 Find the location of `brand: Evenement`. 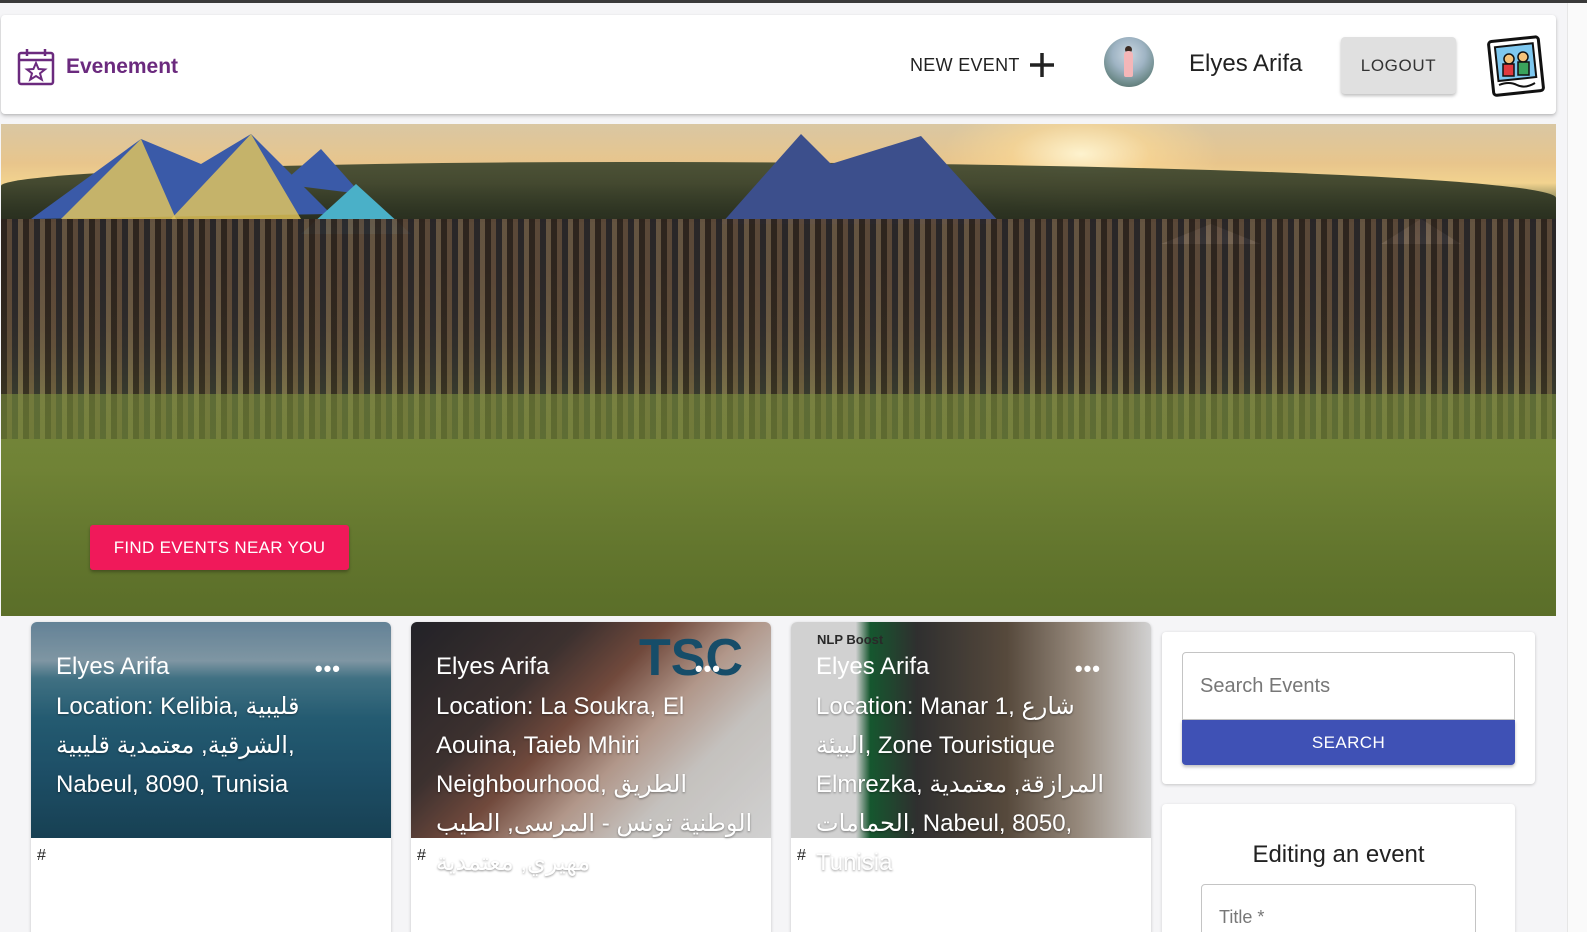

brand: Evenement is located at coordinates (97, 67).